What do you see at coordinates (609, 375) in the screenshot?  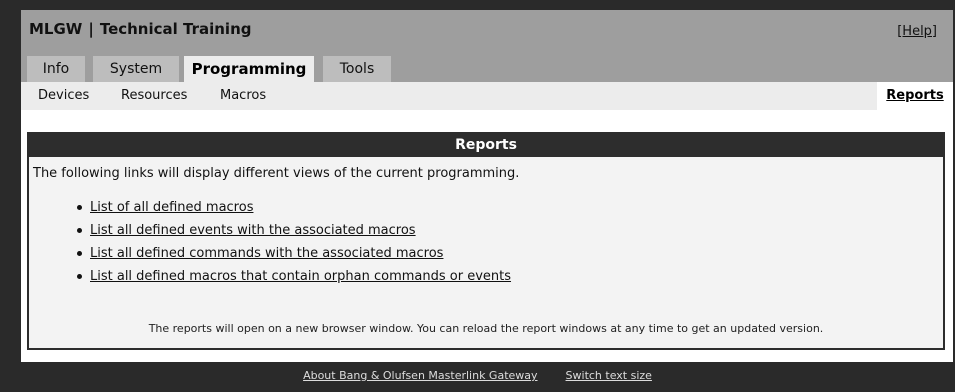 I see `switch-text-size-link: Switch text size` at bounding box center [609, 375].